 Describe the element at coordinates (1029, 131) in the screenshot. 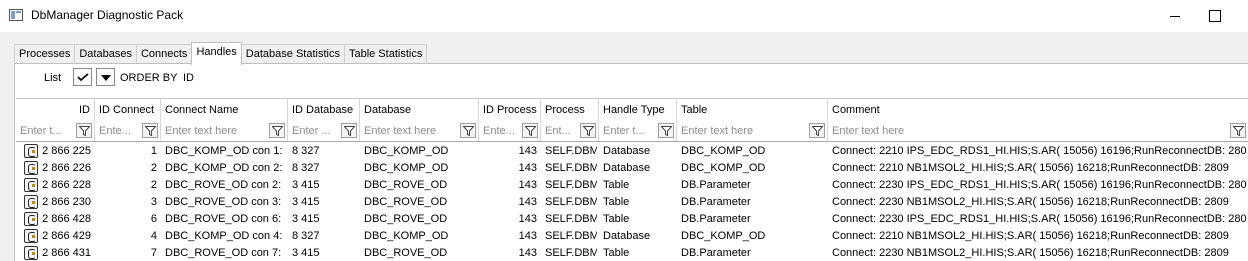

I see `filter-input-comment: Enter text here` at that location.